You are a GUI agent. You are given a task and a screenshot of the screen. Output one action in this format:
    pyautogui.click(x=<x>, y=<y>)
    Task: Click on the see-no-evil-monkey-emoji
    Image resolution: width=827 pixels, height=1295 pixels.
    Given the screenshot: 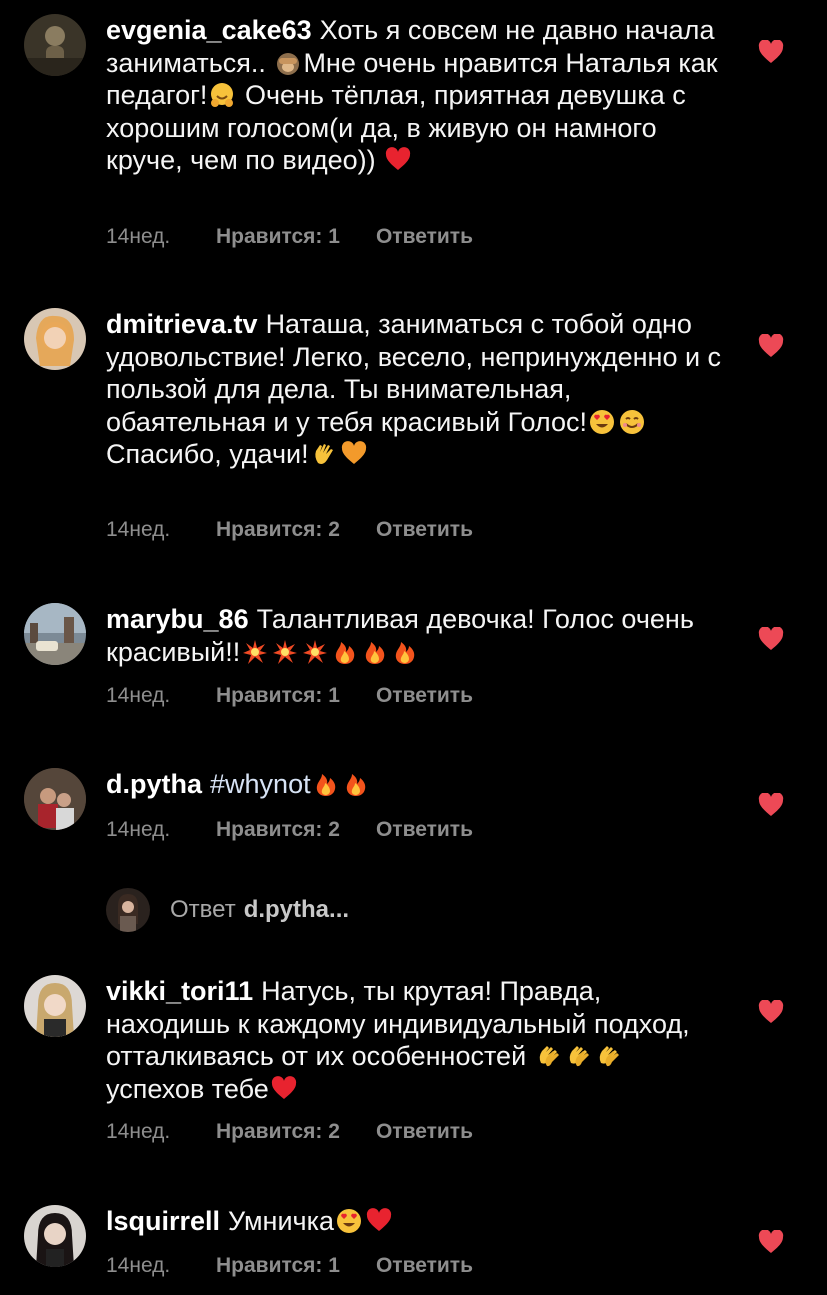 What is the action you would take?
    pyautogui.click(x=288, y=63)
    